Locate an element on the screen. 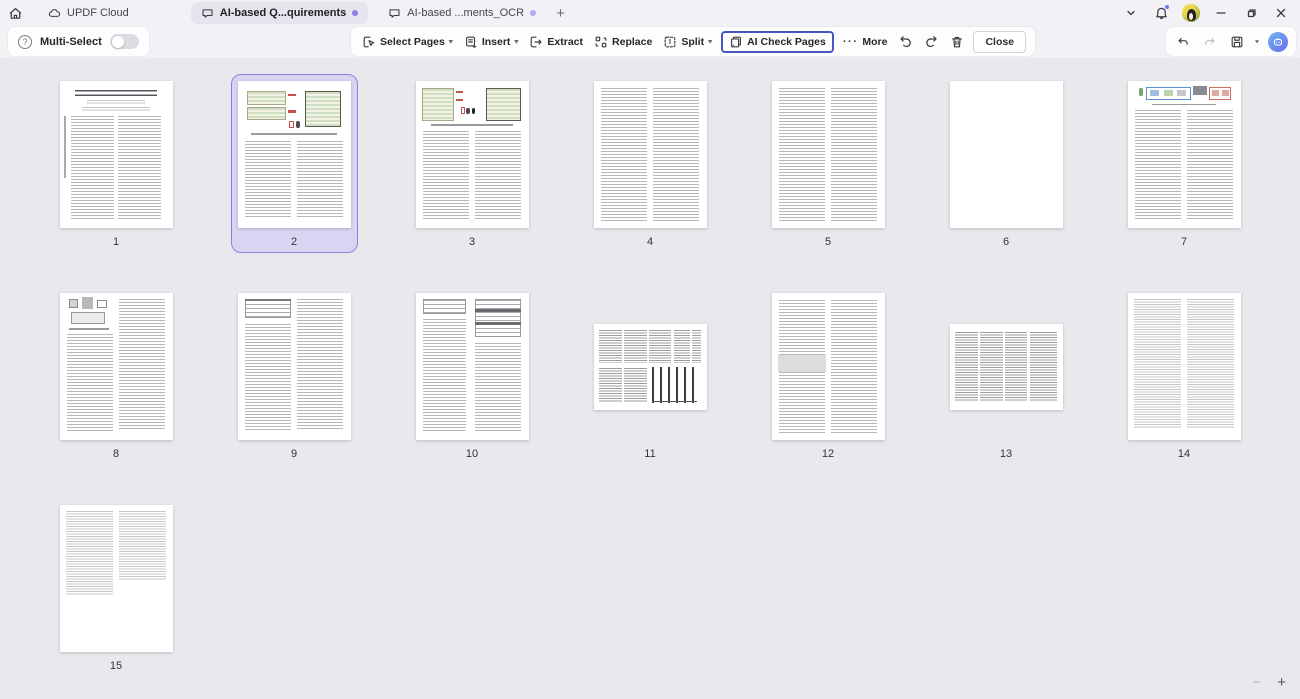 The image size is (1300, 699). extract-button: Extract is located at coordinates (556, 42).